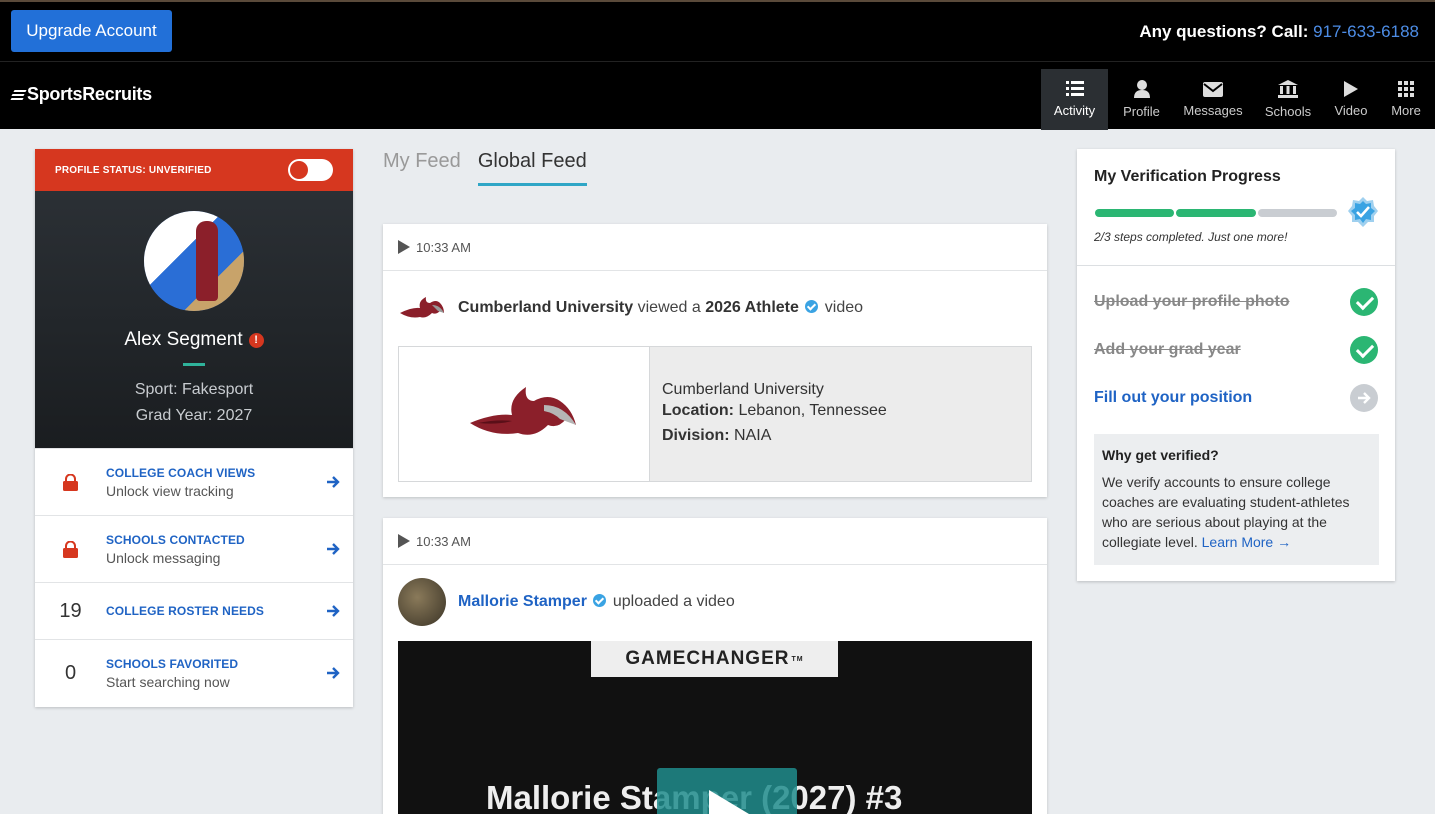 The height and width of the screenshot is (814, 1435). I want to click on stat-row-schools-favorited: 0 SCHOOLS FAVORITED Start searching now, so click(194, 672).